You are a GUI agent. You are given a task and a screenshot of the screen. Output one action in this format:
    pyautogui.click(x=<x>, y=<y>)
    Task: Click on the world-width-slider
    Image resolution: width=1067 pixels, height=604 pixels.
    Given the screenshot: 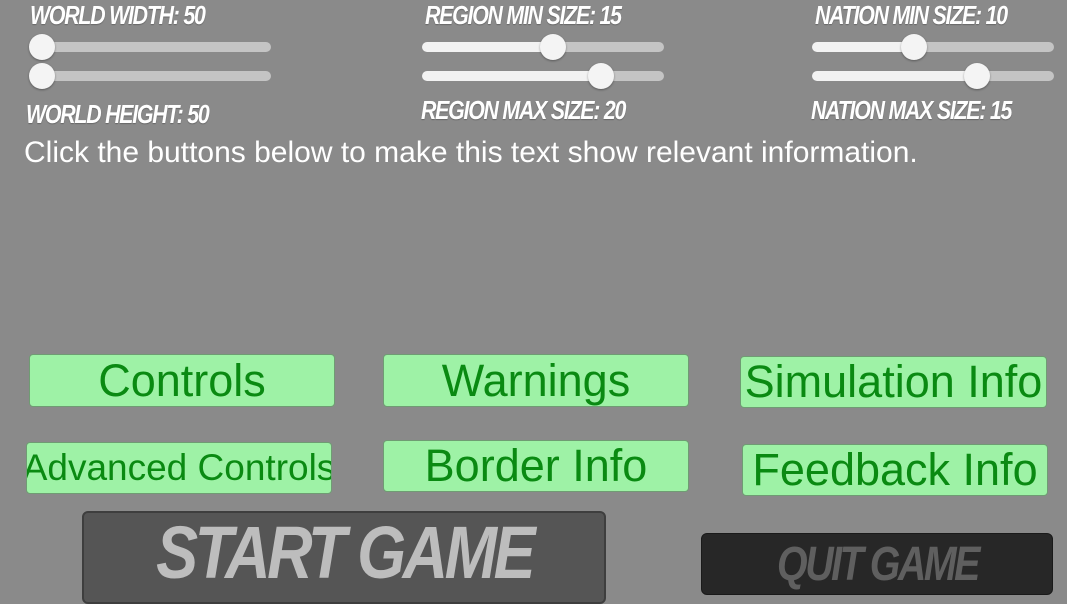 What is the action you would take?
    pyautogui.click(x=150, y=47)
    